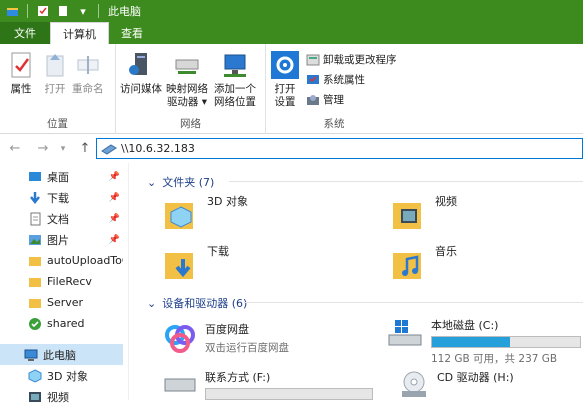 The image size is (583, 407). Describe the element at coordinates (12, 11) in the screenshot. I see `explorer-app-icon` at that location.